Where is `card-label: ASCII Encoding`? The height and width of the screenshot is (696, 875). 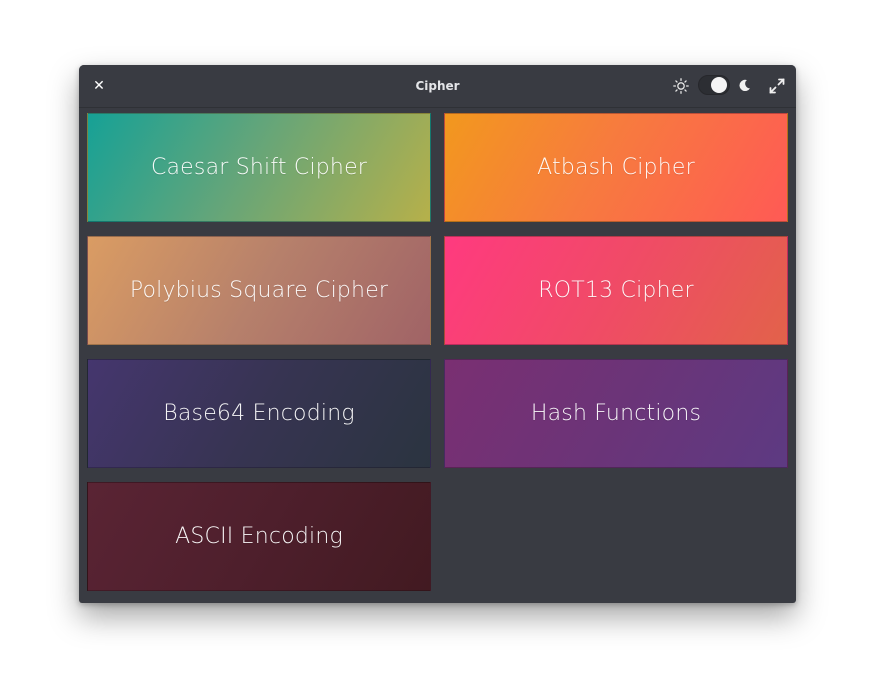 card-label: ASCII Encoding is located at coordinates (259, 536).